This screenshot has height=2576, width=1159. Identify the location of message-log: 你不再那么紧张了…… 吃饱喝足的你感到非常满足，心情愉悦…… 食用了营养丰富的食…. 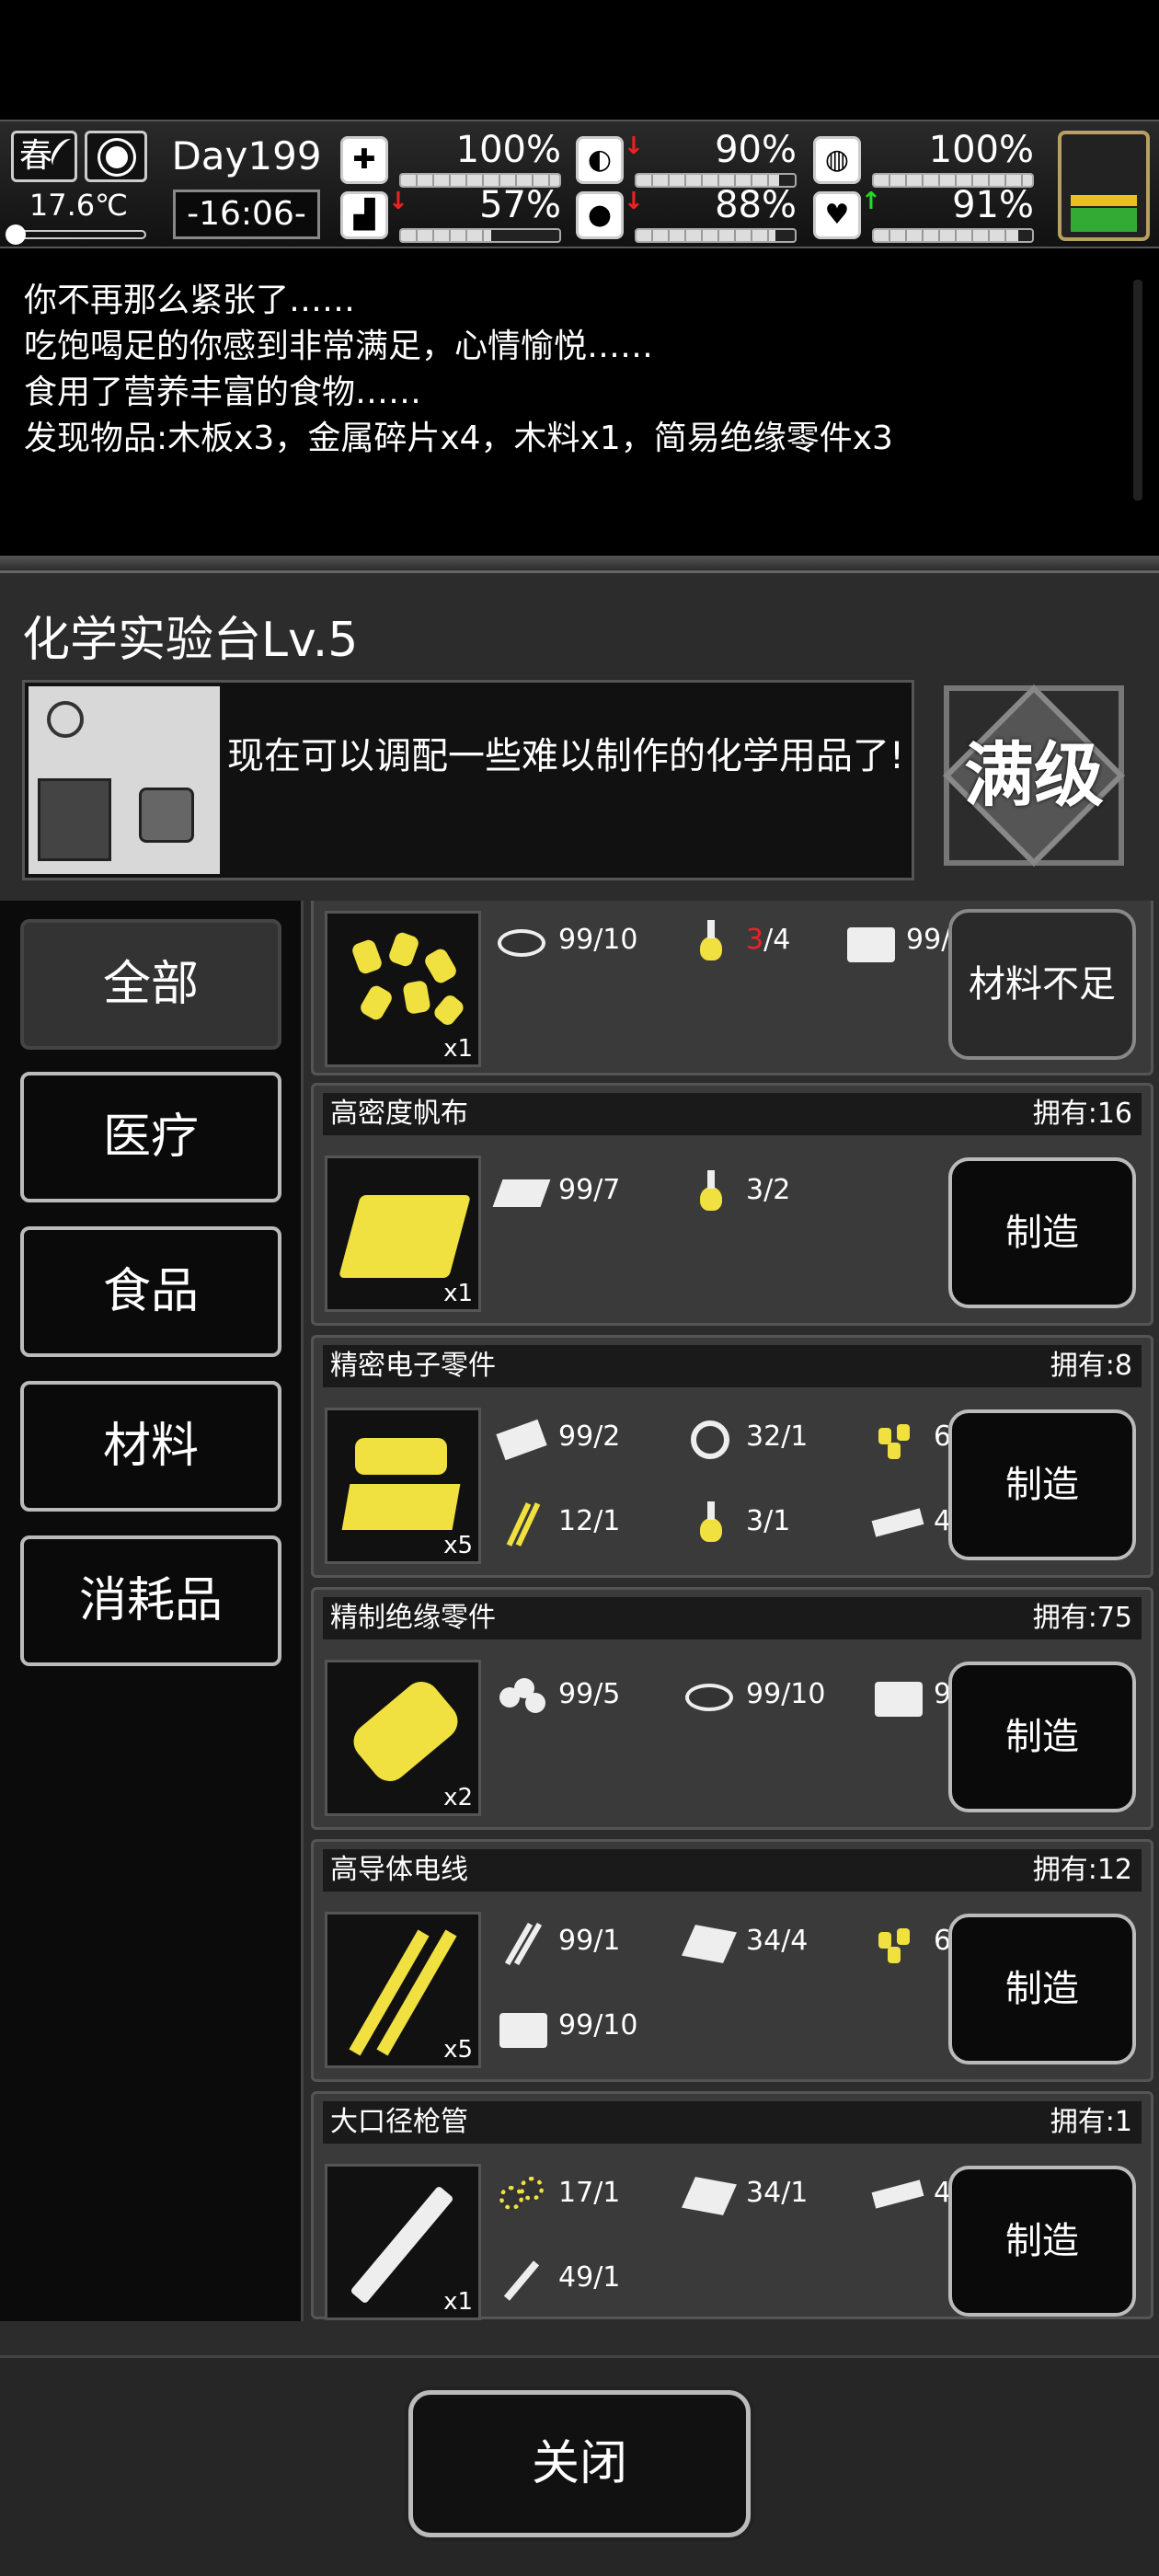
(579, 406).